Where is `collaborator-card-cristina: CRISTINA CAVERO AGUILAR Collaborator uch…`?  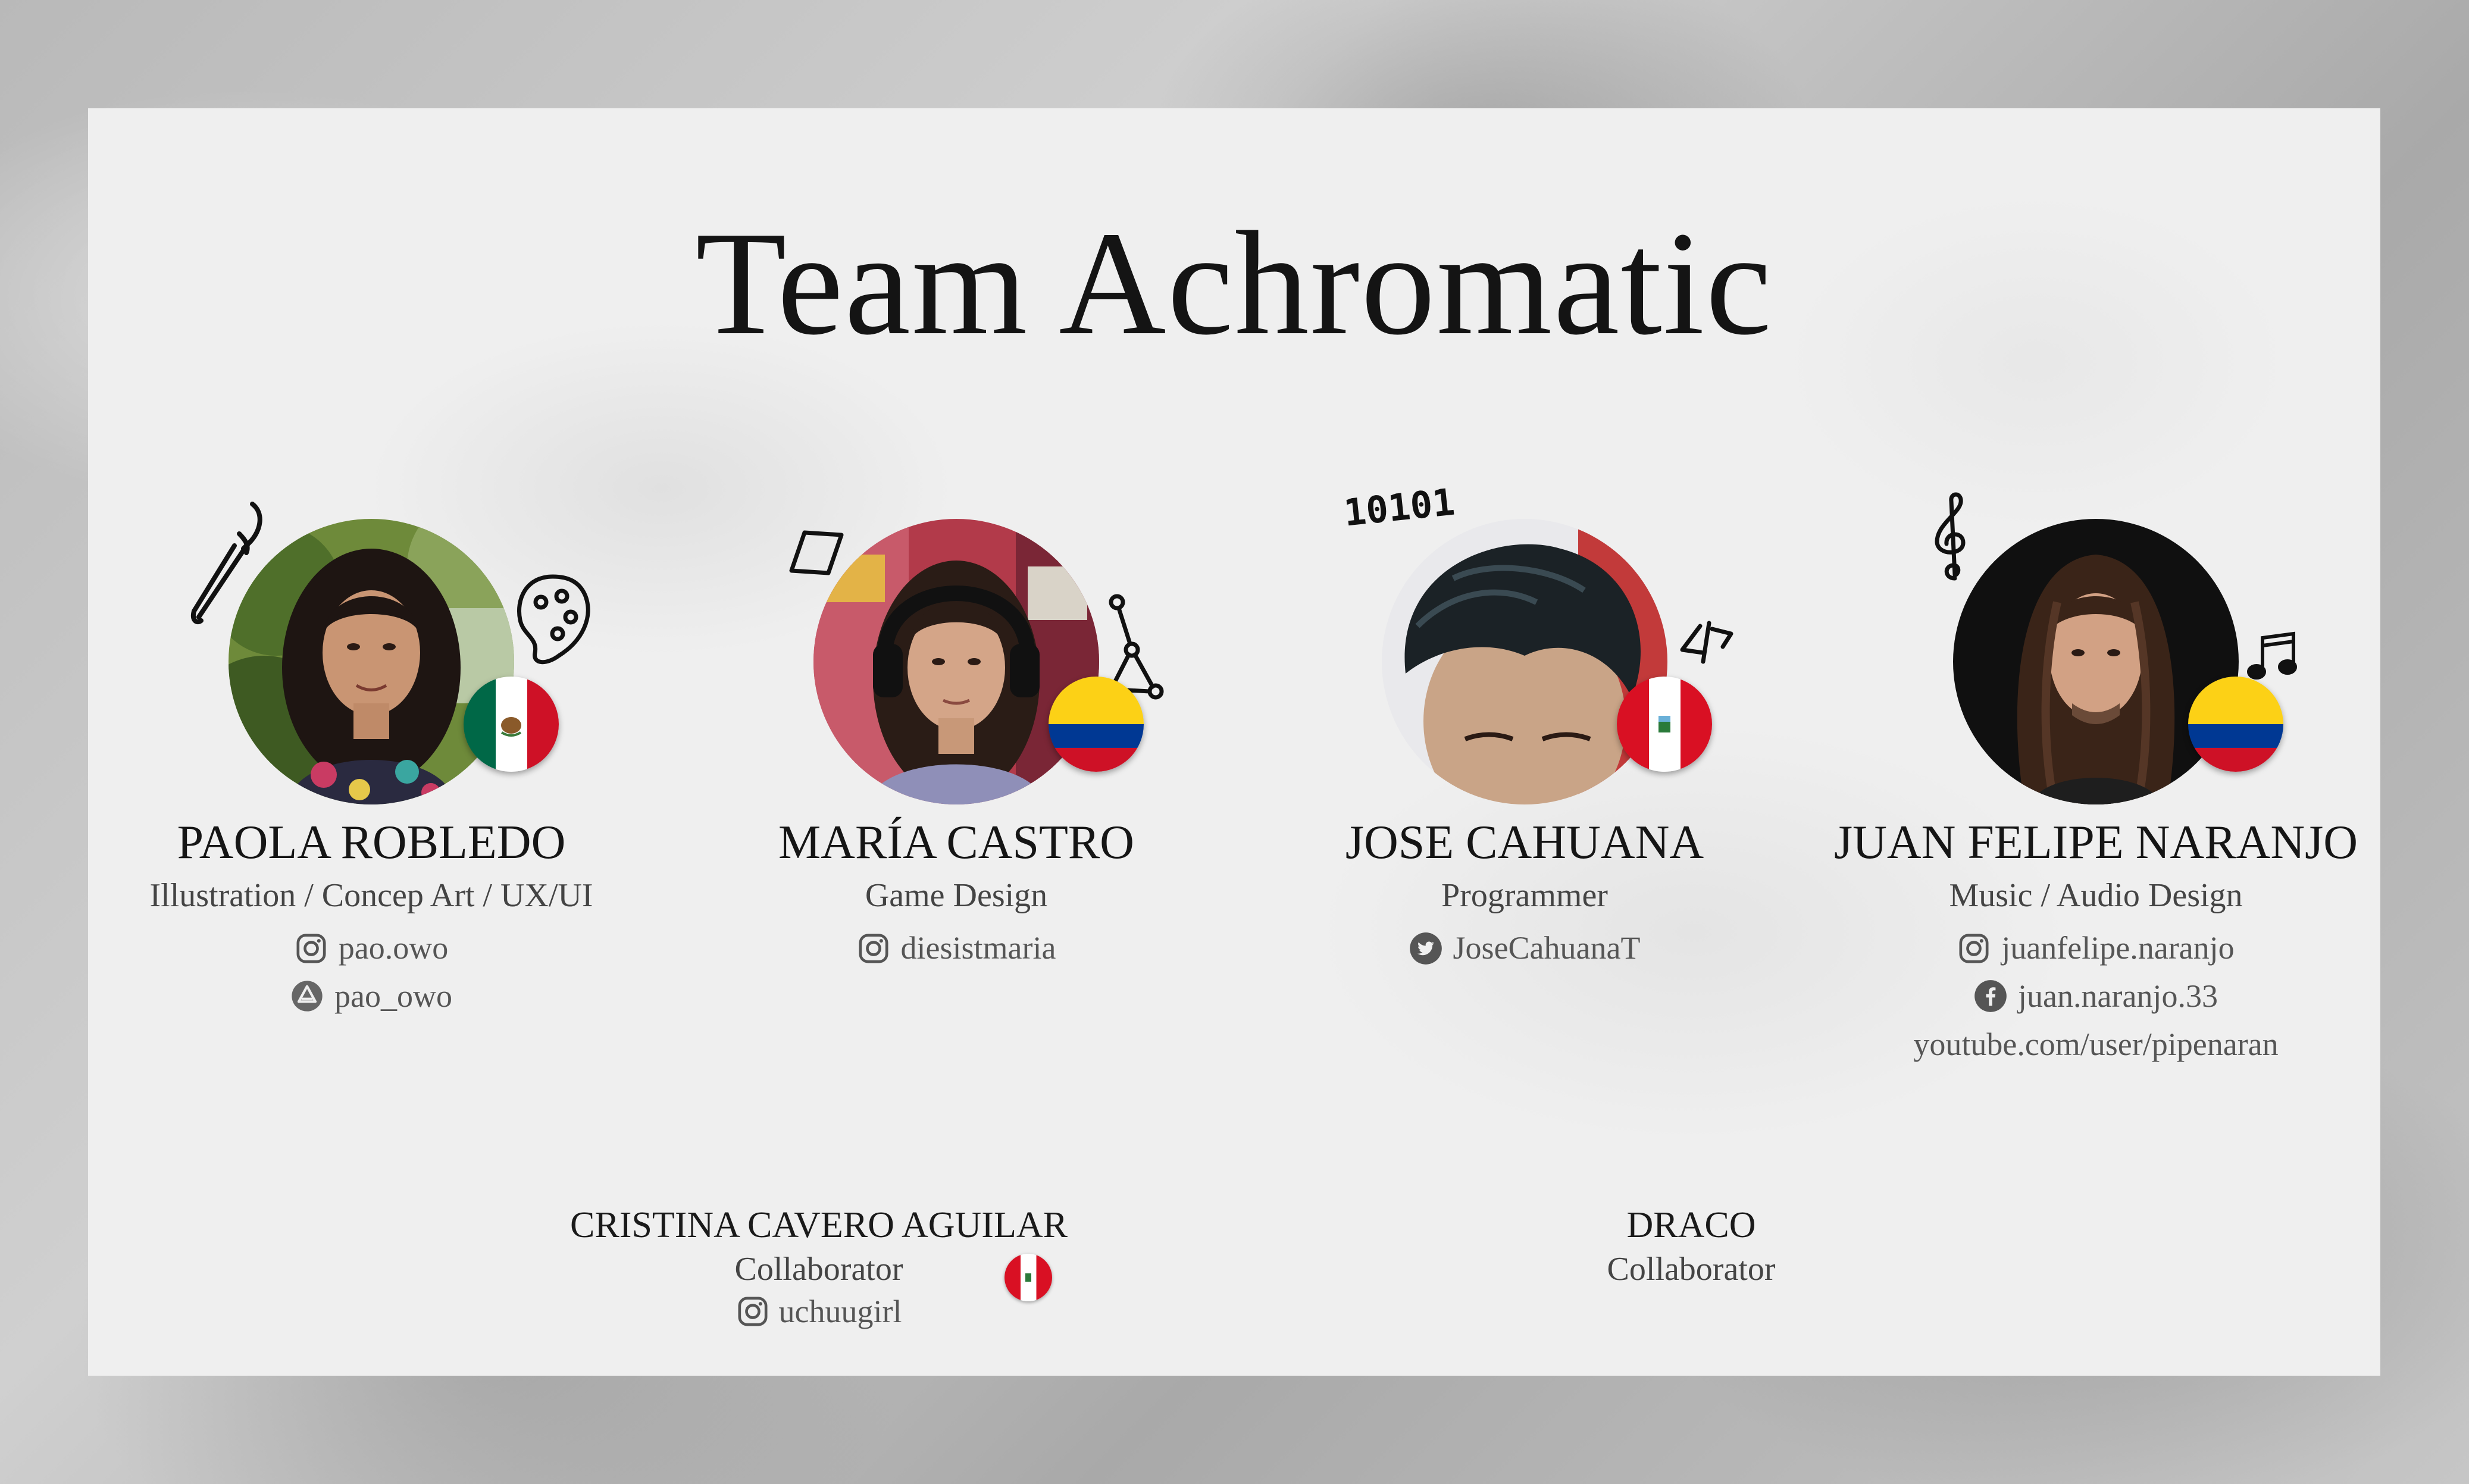
collaborator-card-cristina: CRISTINA CAVERO AGUILAR Collaborator uch… is located at coordinates (819, 1266).